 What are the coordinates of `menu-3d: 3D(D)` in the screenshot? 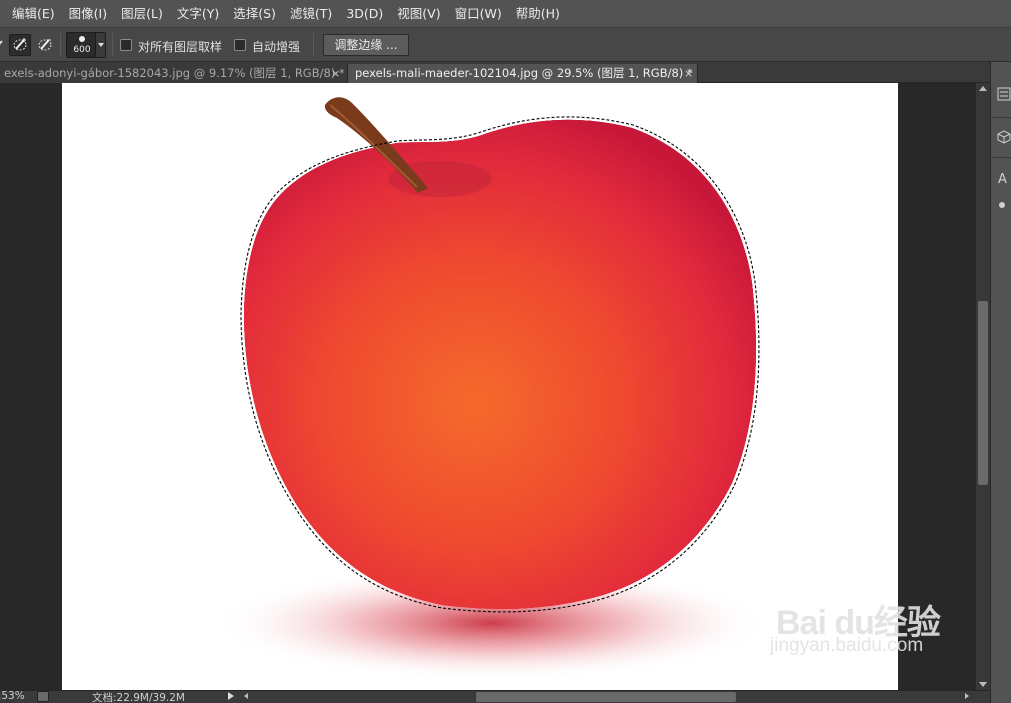 It's located at (364, 14).